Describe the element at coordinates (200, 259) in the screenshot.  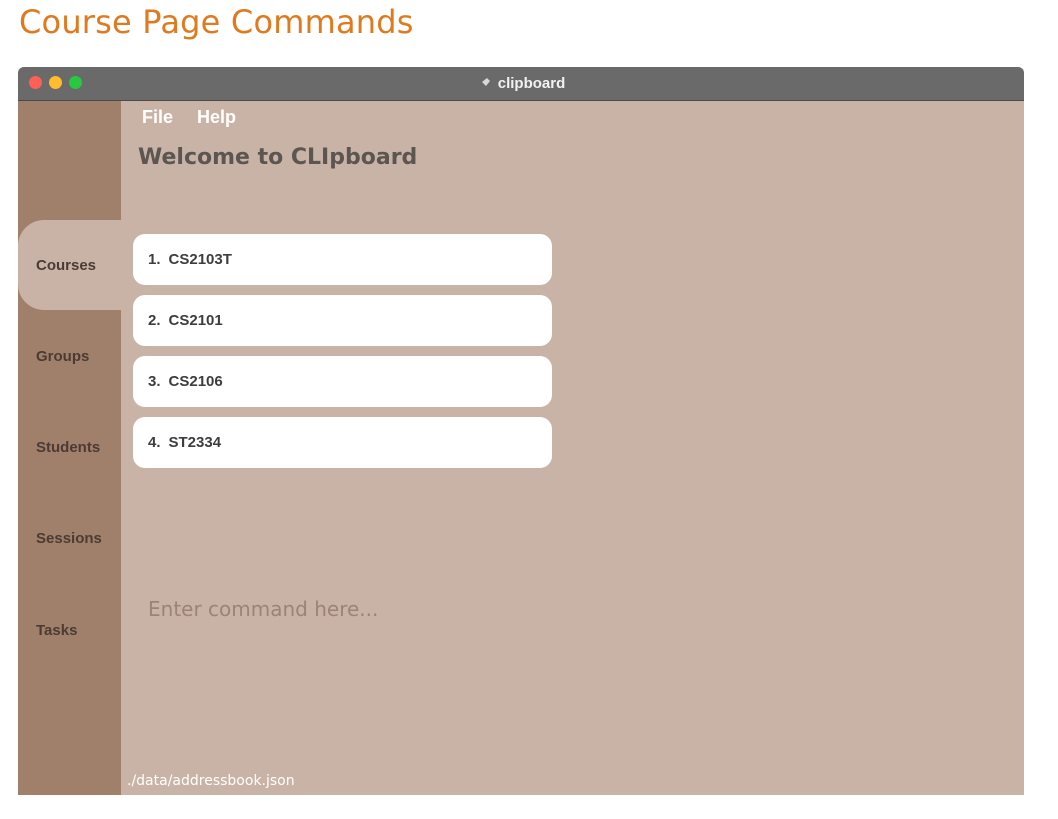
I see `course-code: CS2103T` at that location.